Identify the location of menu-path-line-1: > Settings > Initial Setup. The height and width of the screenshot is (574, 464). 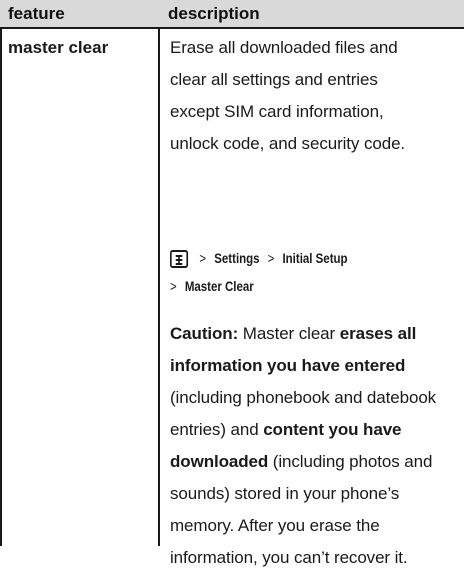
(259, 258).